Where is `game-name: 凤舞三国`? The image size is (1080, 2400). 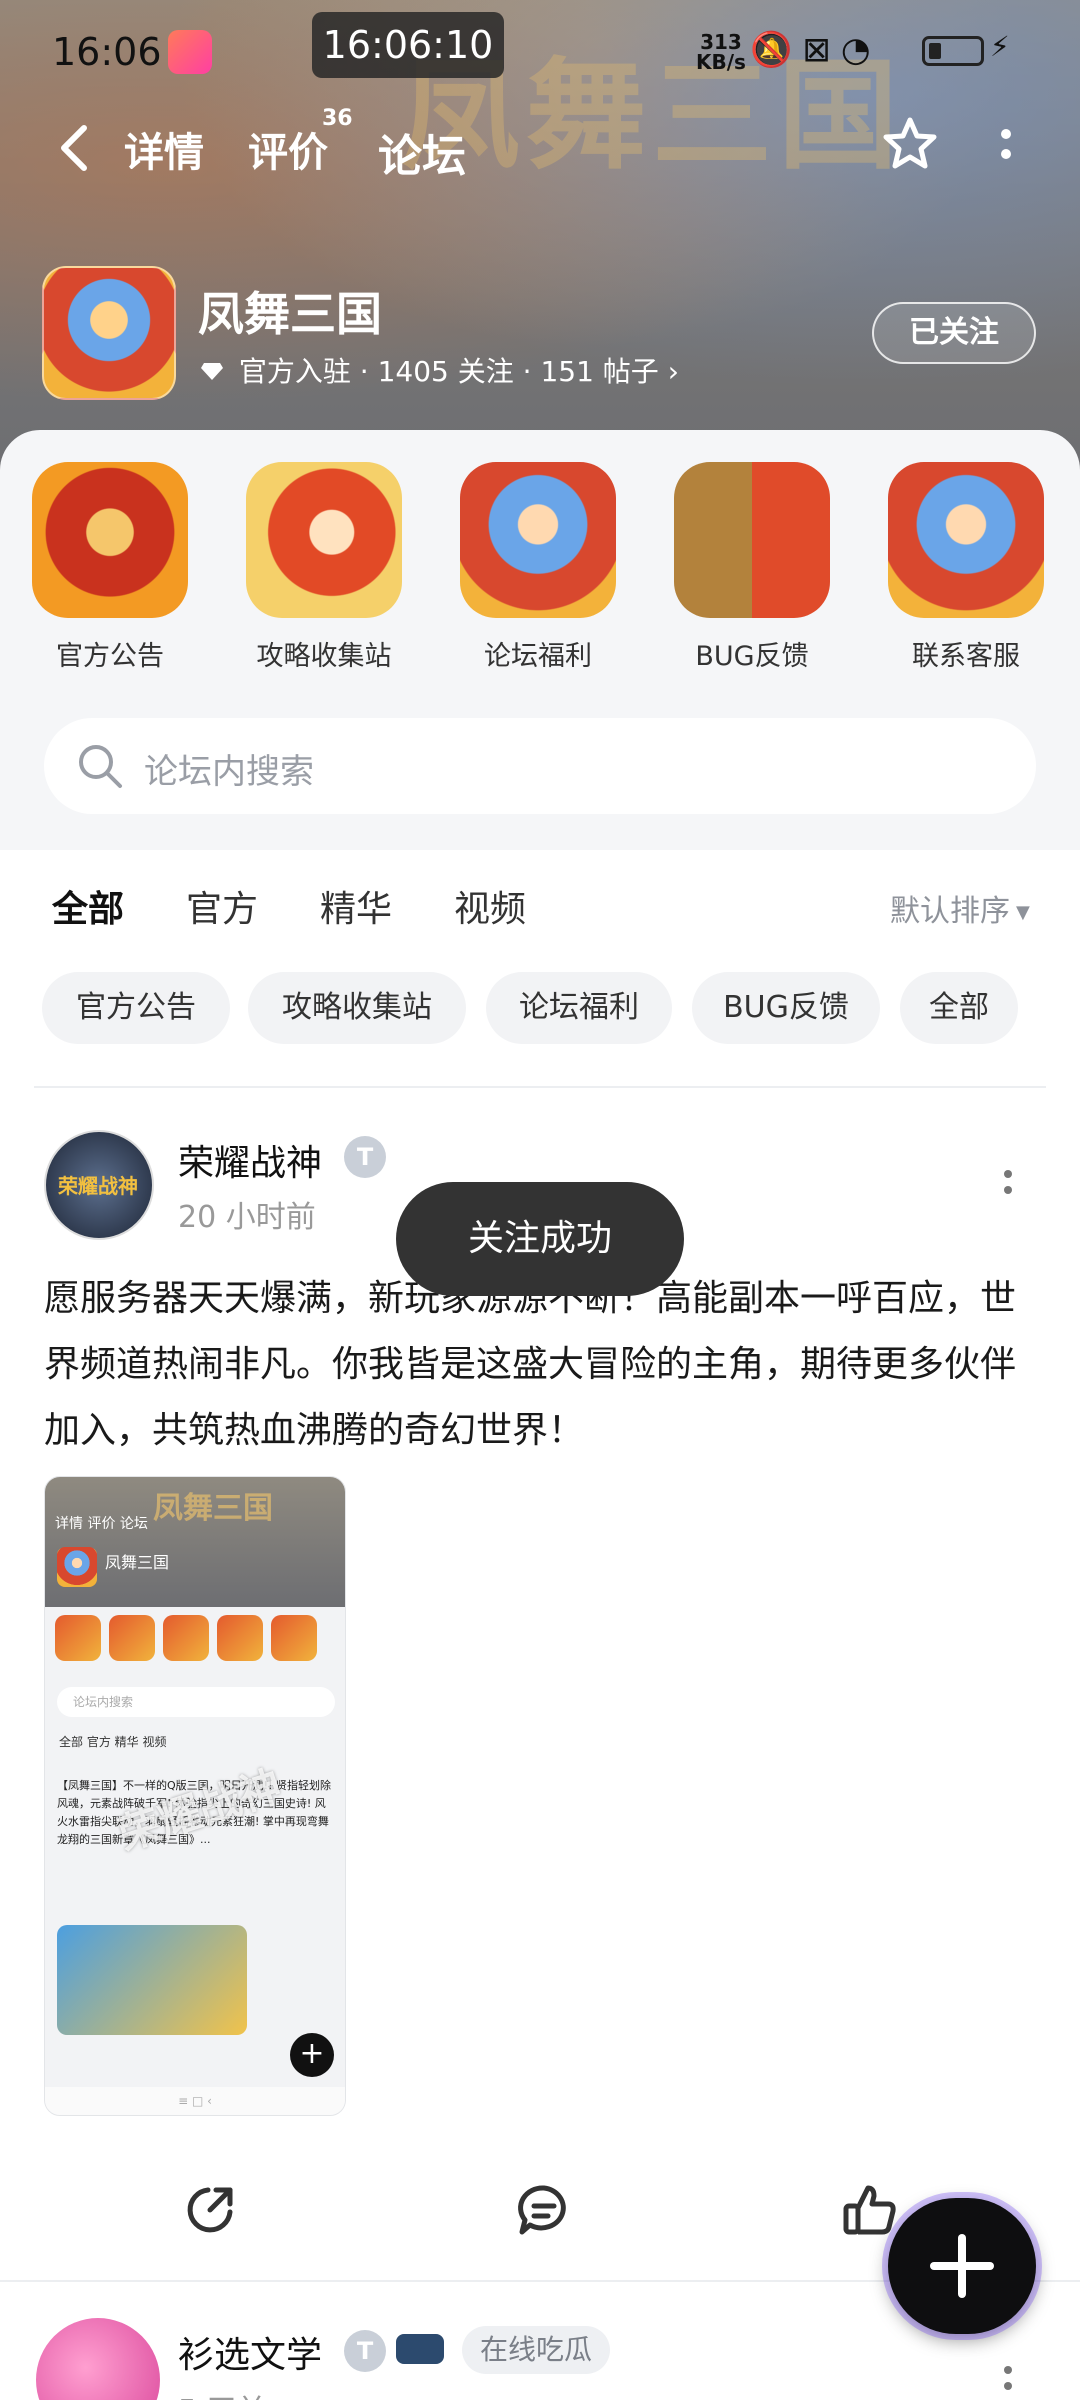 game-name: 凤舞三国 is located at coordinates (290, 314).